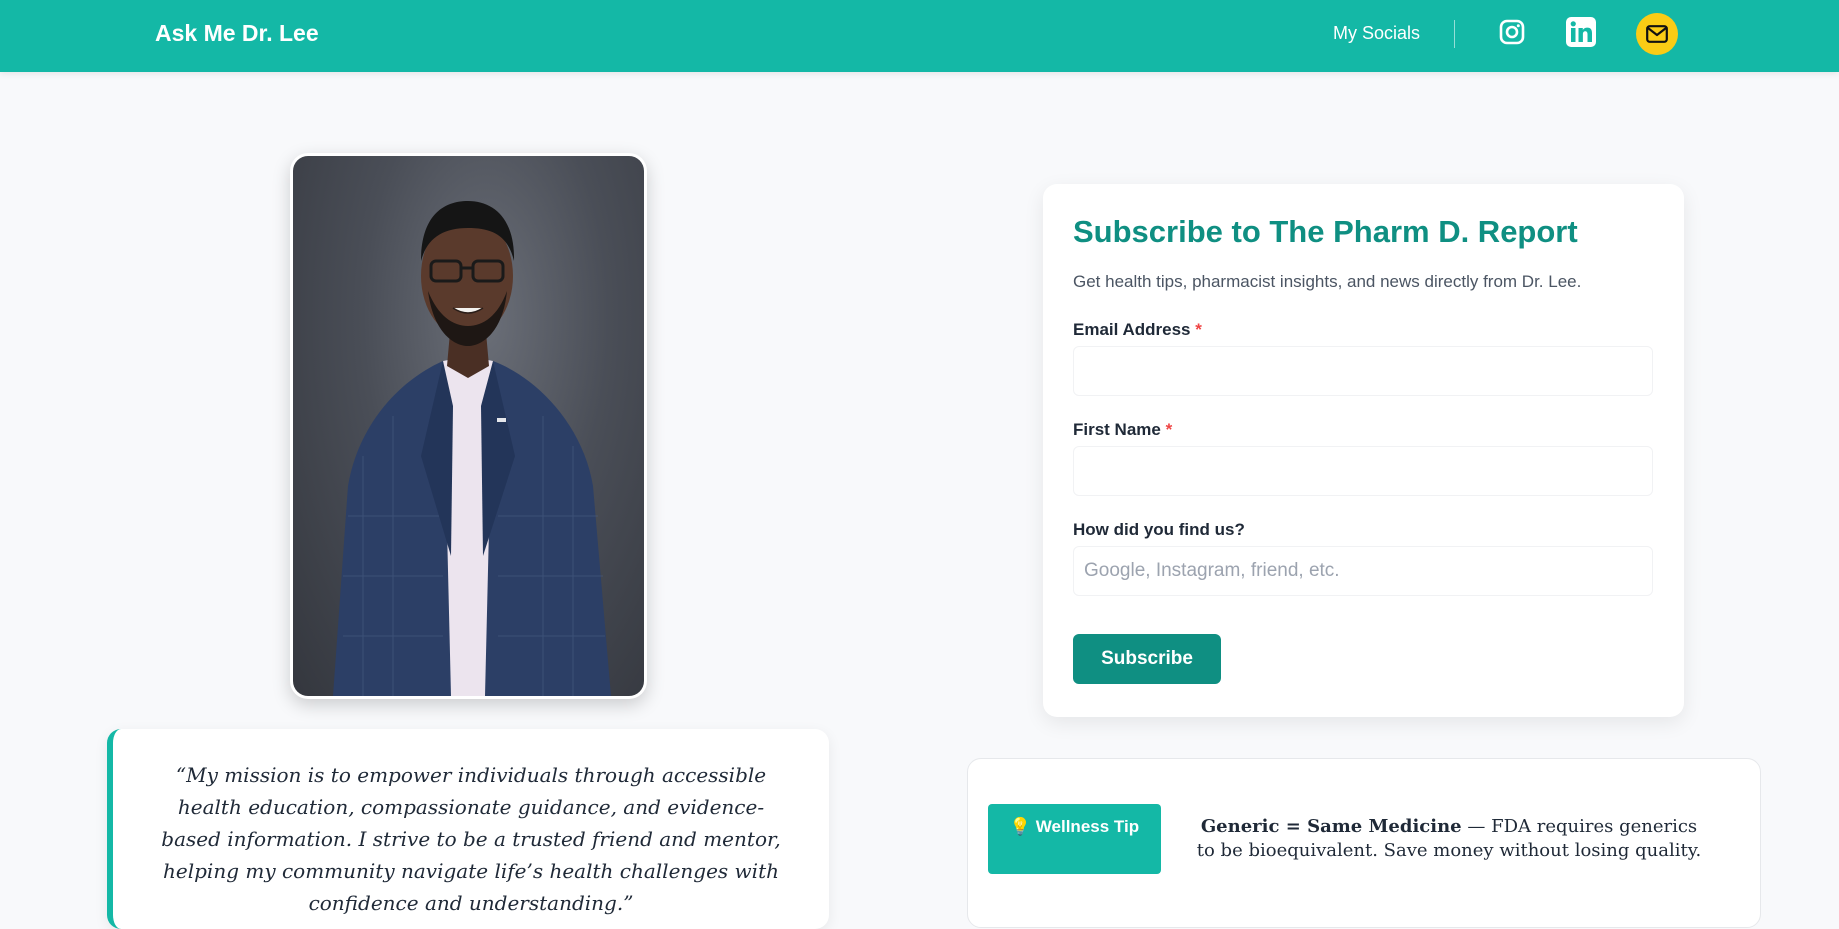 The height and width of the screenshot is (929, 1839). I want to click on profile-photo, so click(468, 426).